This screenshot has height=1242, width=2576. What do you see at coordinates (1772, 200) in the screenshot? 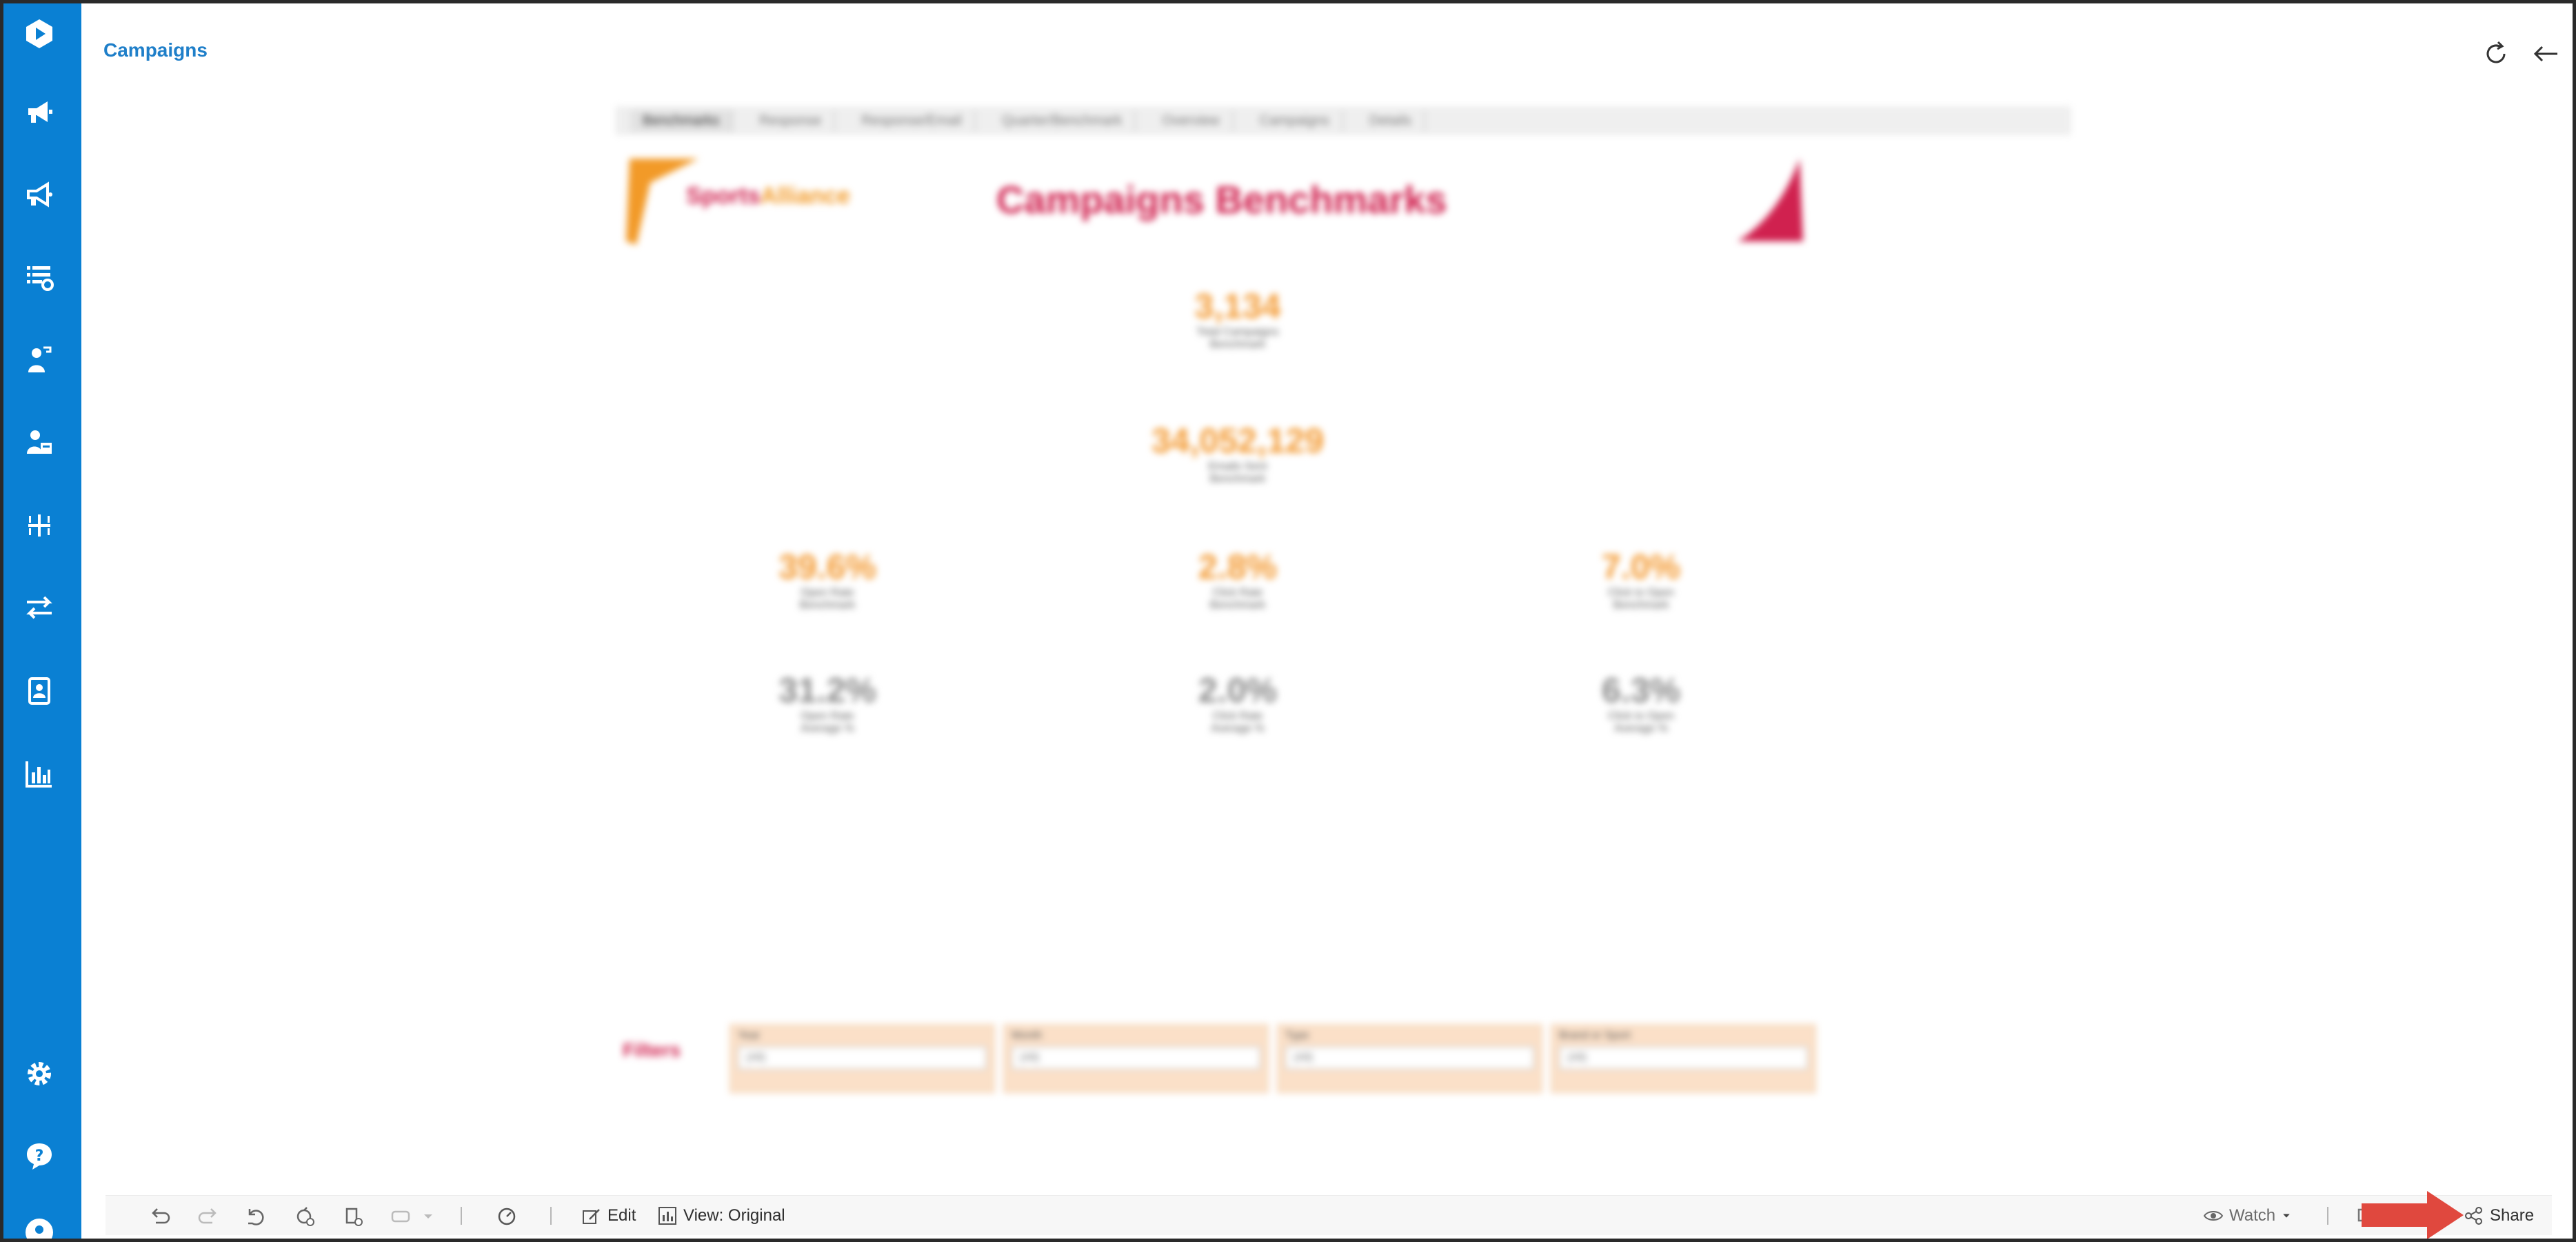
I see `brand-logo-right` at bounding box center [1772, 200].